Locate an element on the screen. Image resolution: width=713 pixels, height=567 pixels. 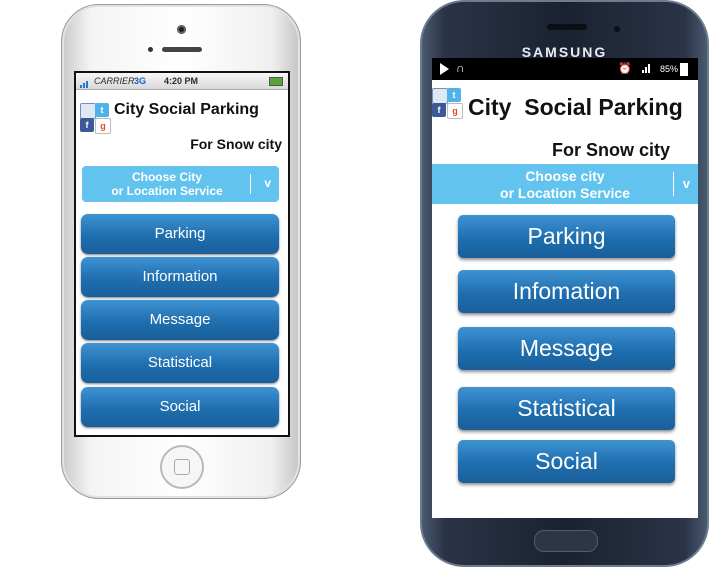
choose-city-select: Choose city or Location Service v is located at coordinates (565, 184).